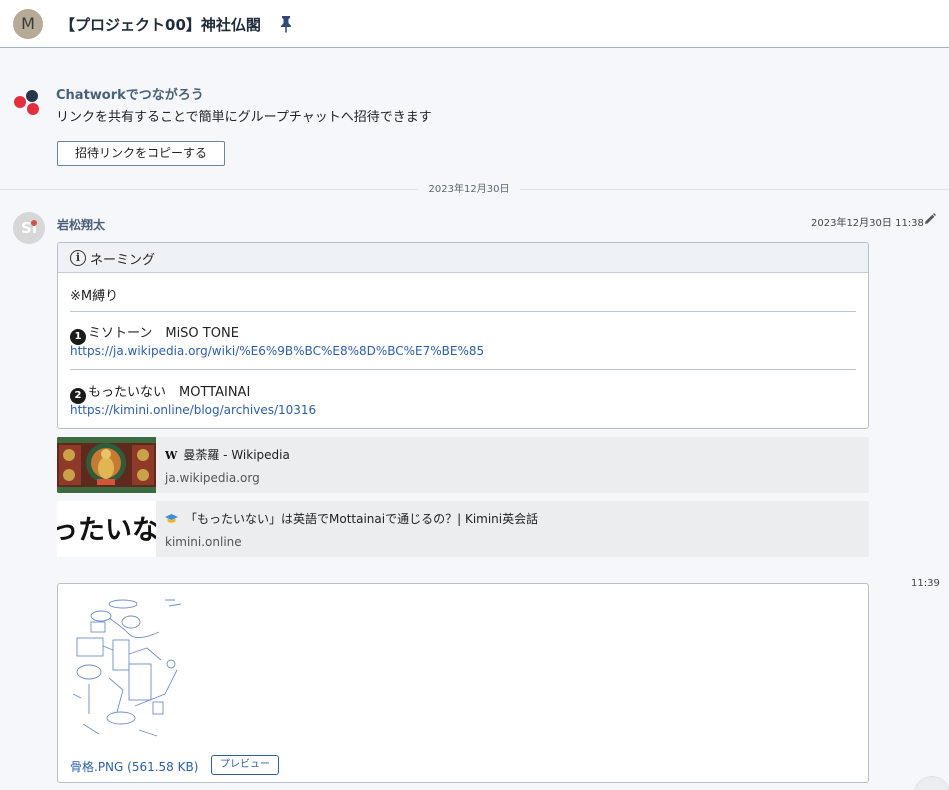 The width and height of the screenshot is (949, 790). I want to click on entry-title-text: ミソトーン MiSO TONE, so click(163, 333).